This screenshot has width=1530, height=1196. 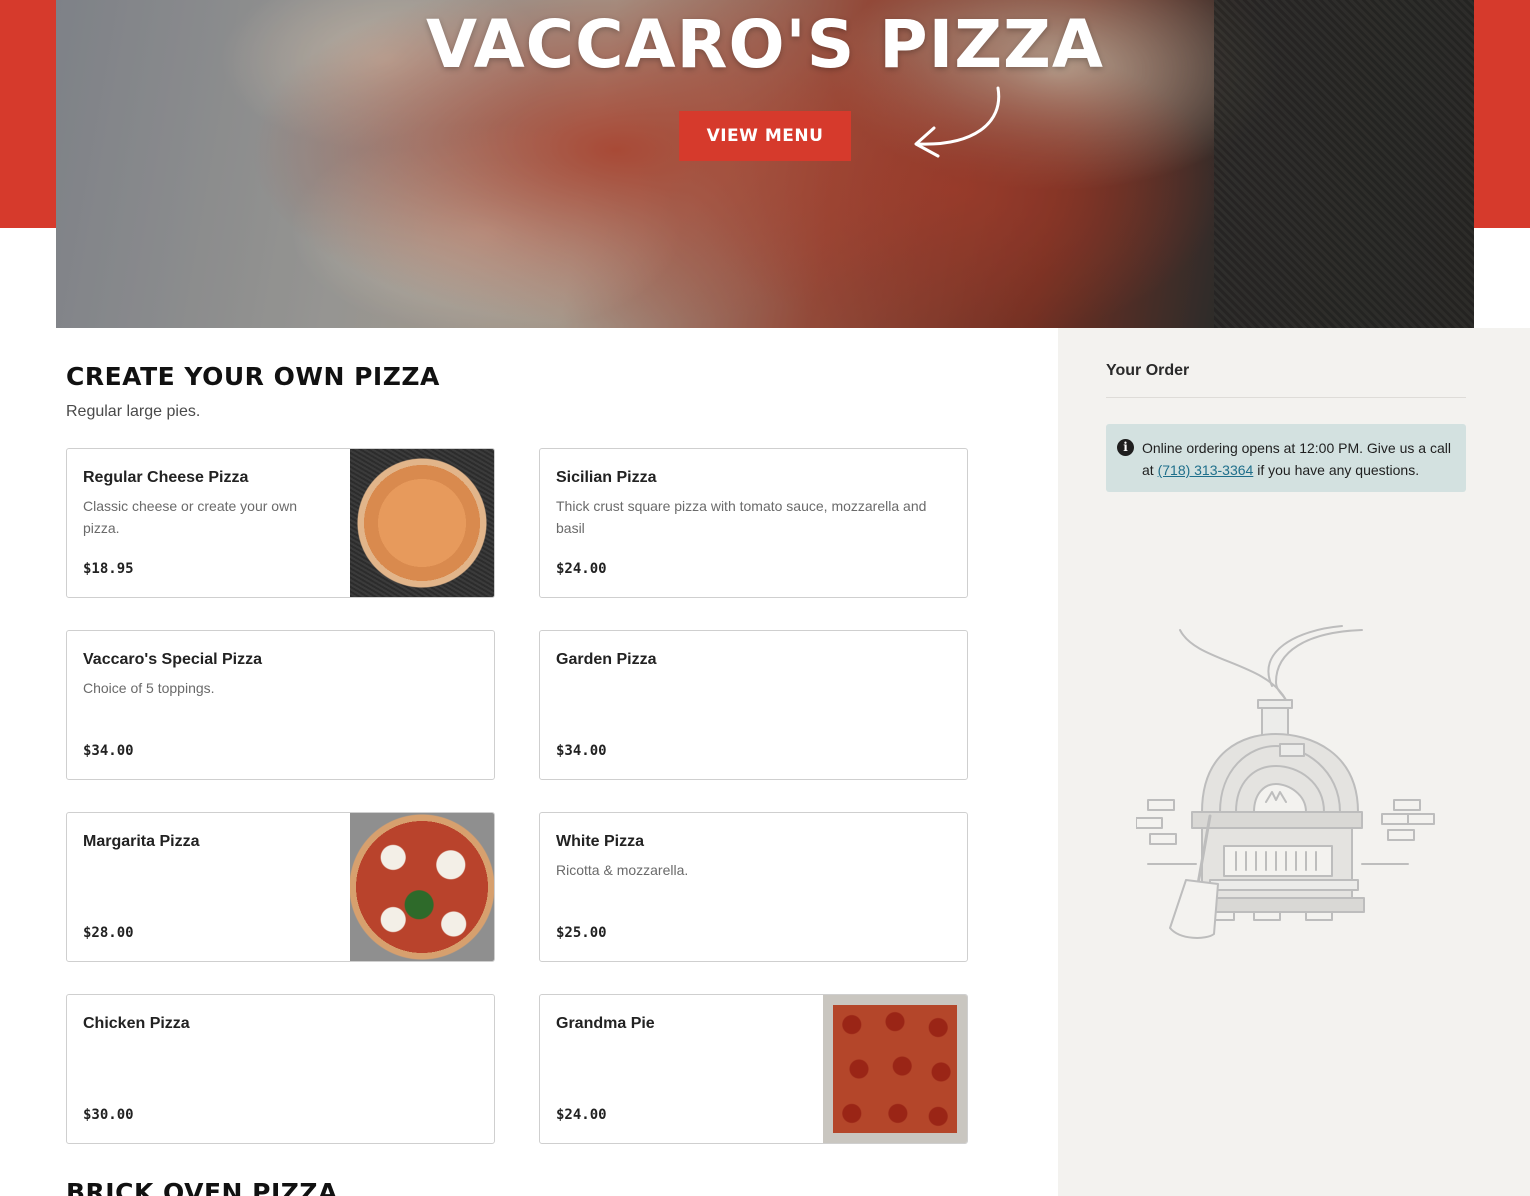 What do you see at coordinates (765, 44) in the screenshot?
I see `restaurant-title: VACCARO'S PIZZA` at bounding box center [765, 44].